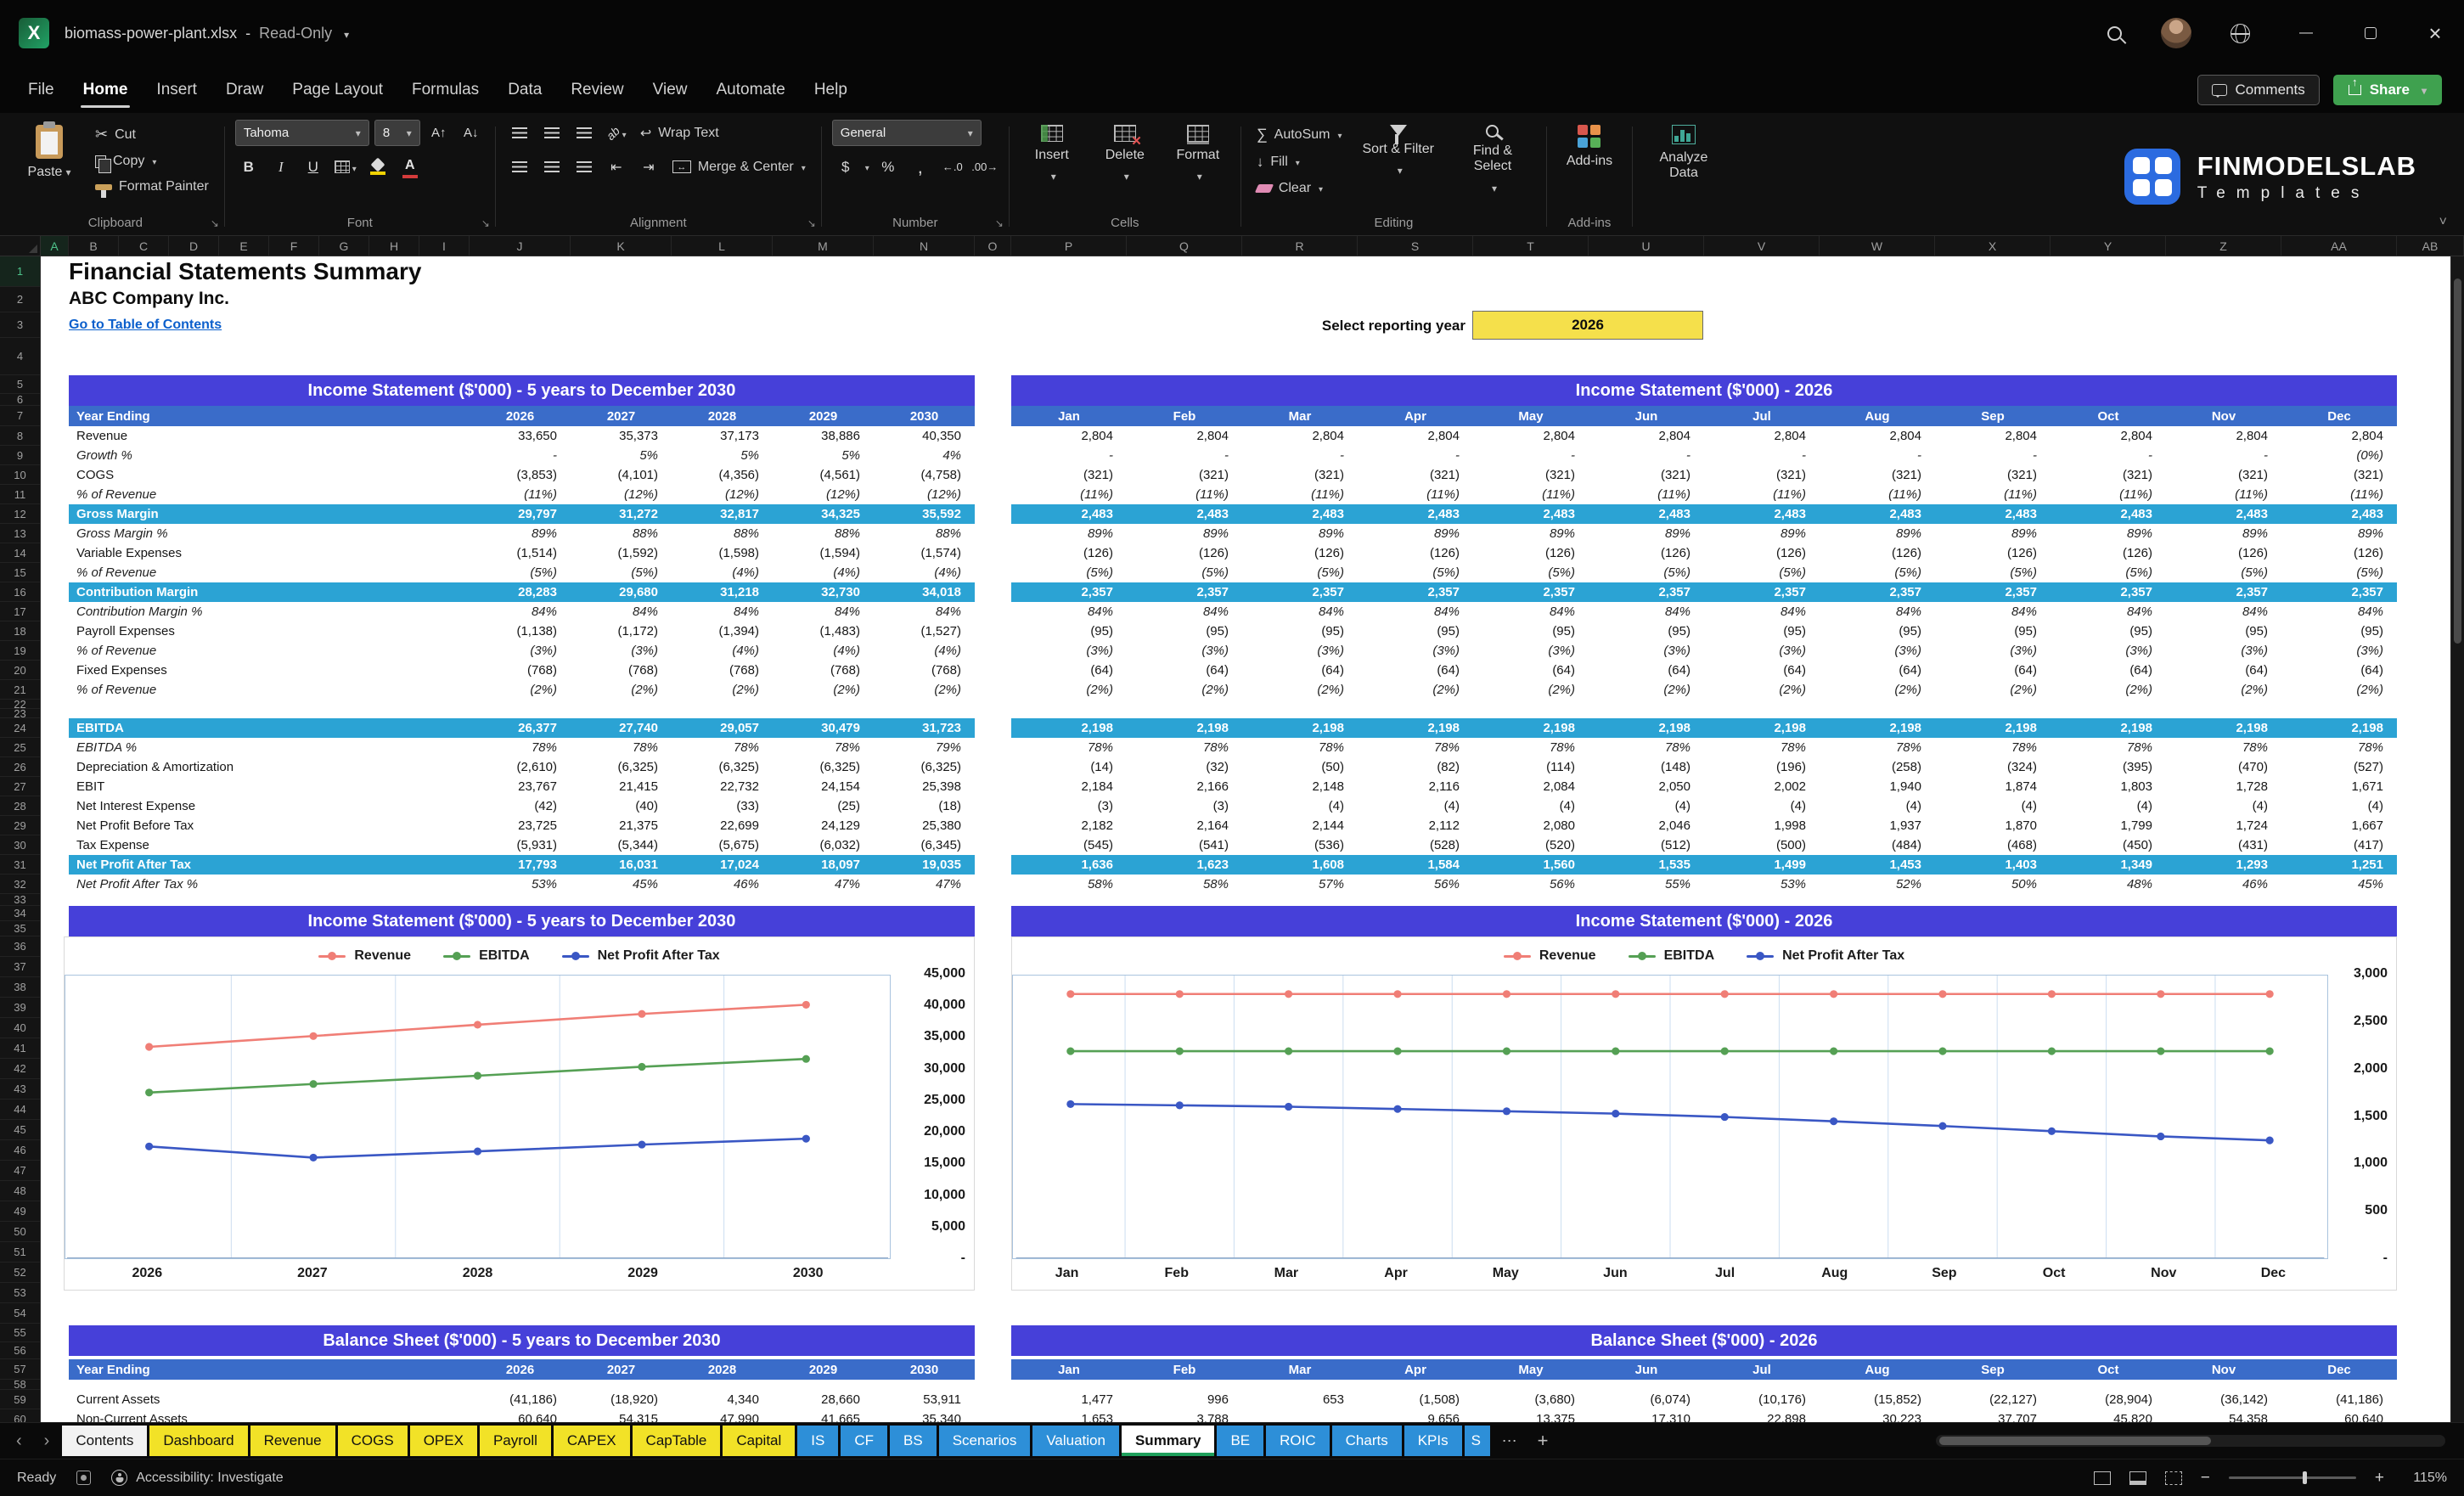 This screenshot has height=1496, width=2464. Describe the element at coordinates (20, 1232) in the screenshot. I see `row-header-50: 50` at that location.